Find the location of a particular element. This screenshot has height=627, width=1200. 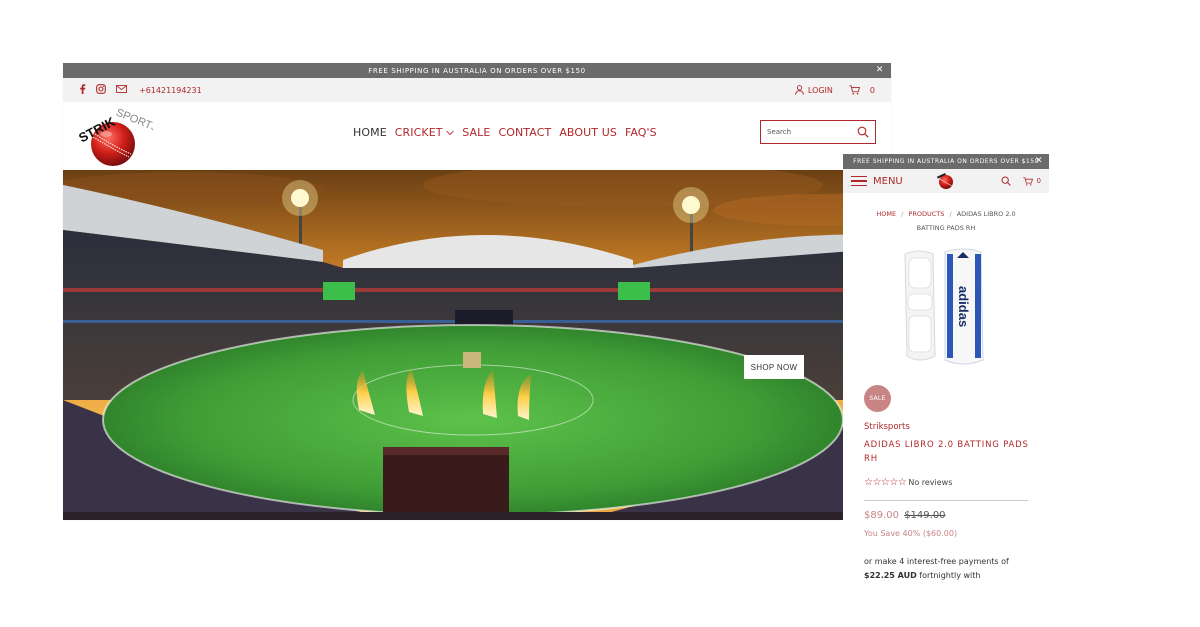

product-image: adidas is located at coordinates (944, 307).